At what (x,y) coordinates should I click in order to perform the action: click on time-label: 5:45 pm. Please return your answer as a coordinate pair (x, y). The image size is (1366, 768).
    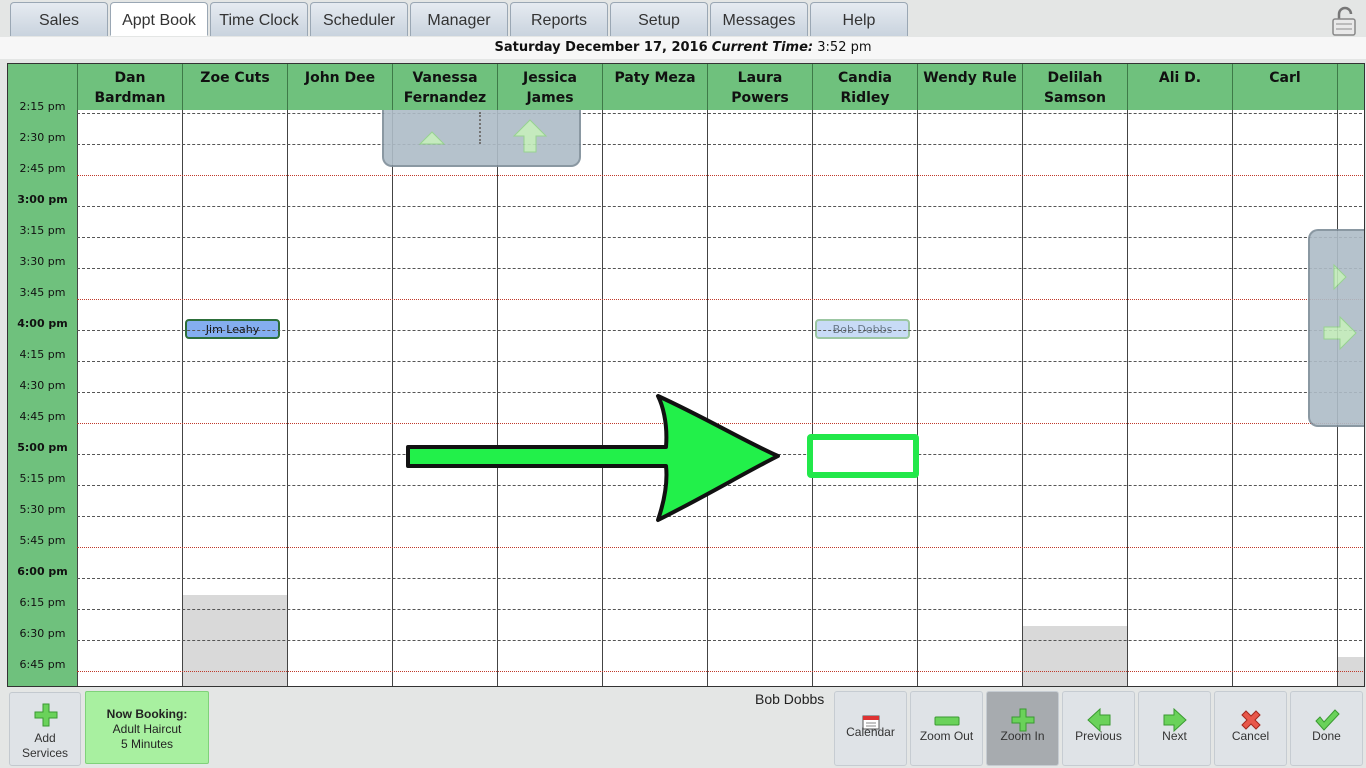
    Looking at the image, I should click on (42, 540).